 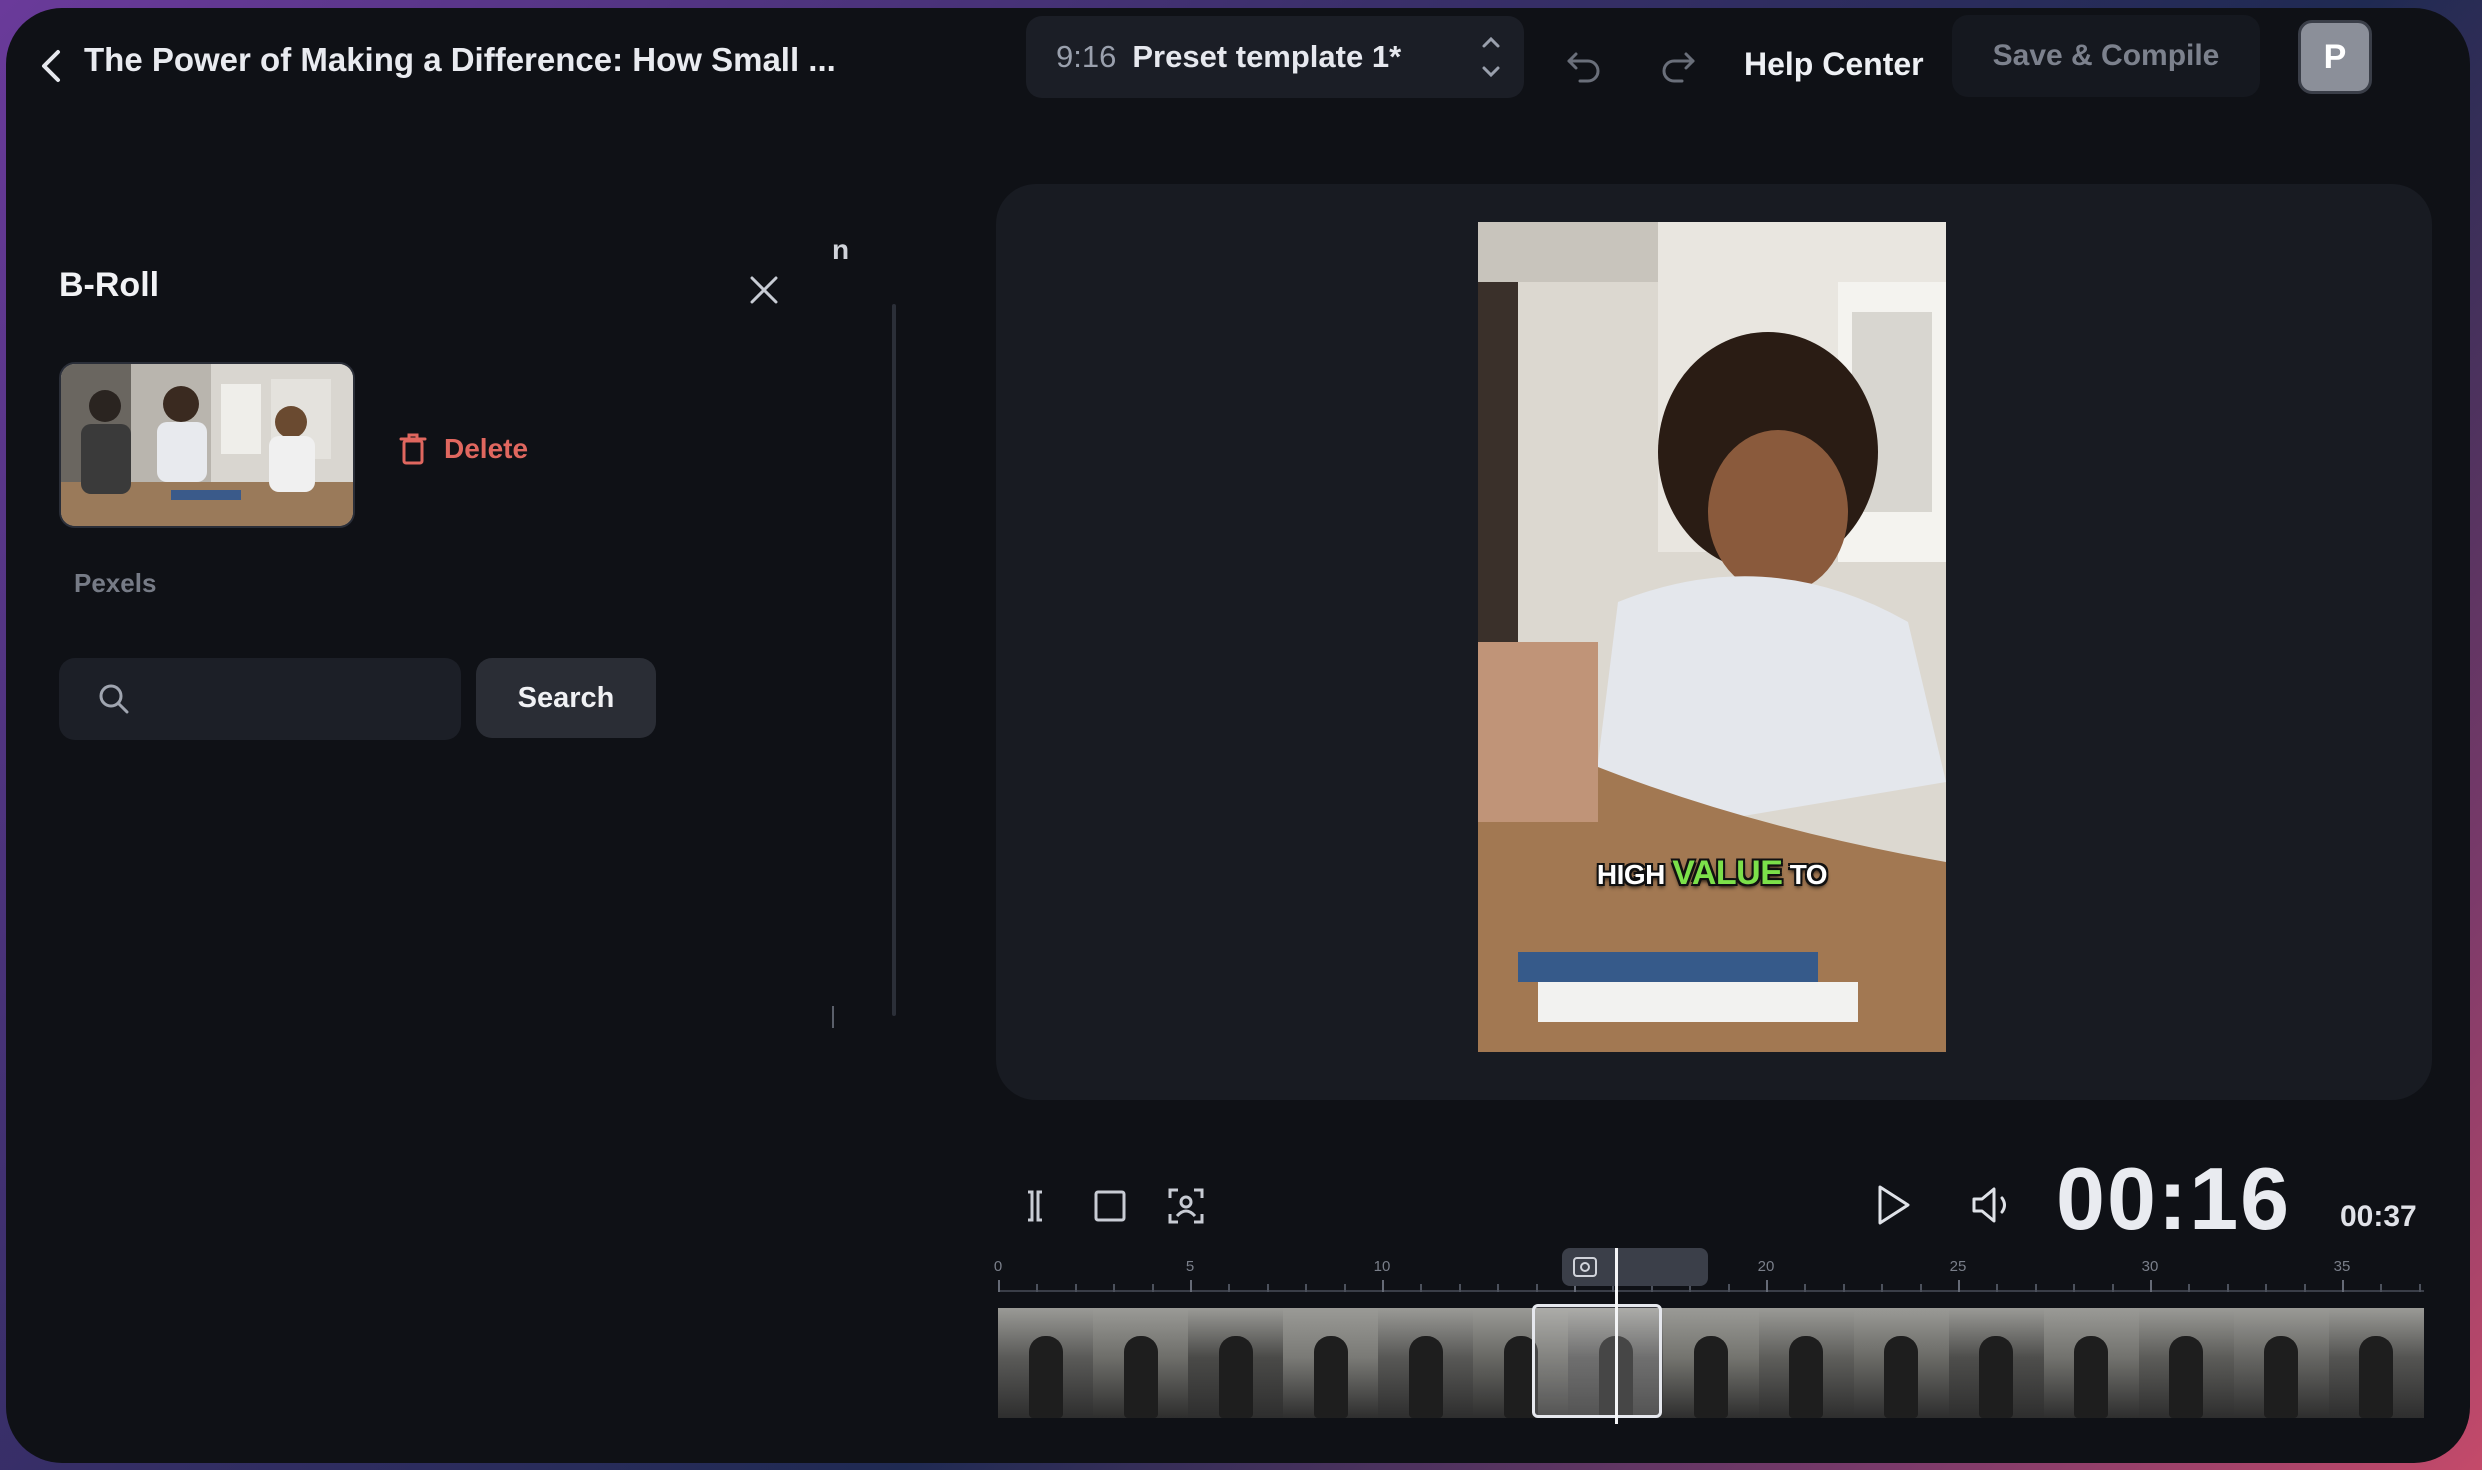 I want to click on split-icon, so click(x=1035, y=1206).